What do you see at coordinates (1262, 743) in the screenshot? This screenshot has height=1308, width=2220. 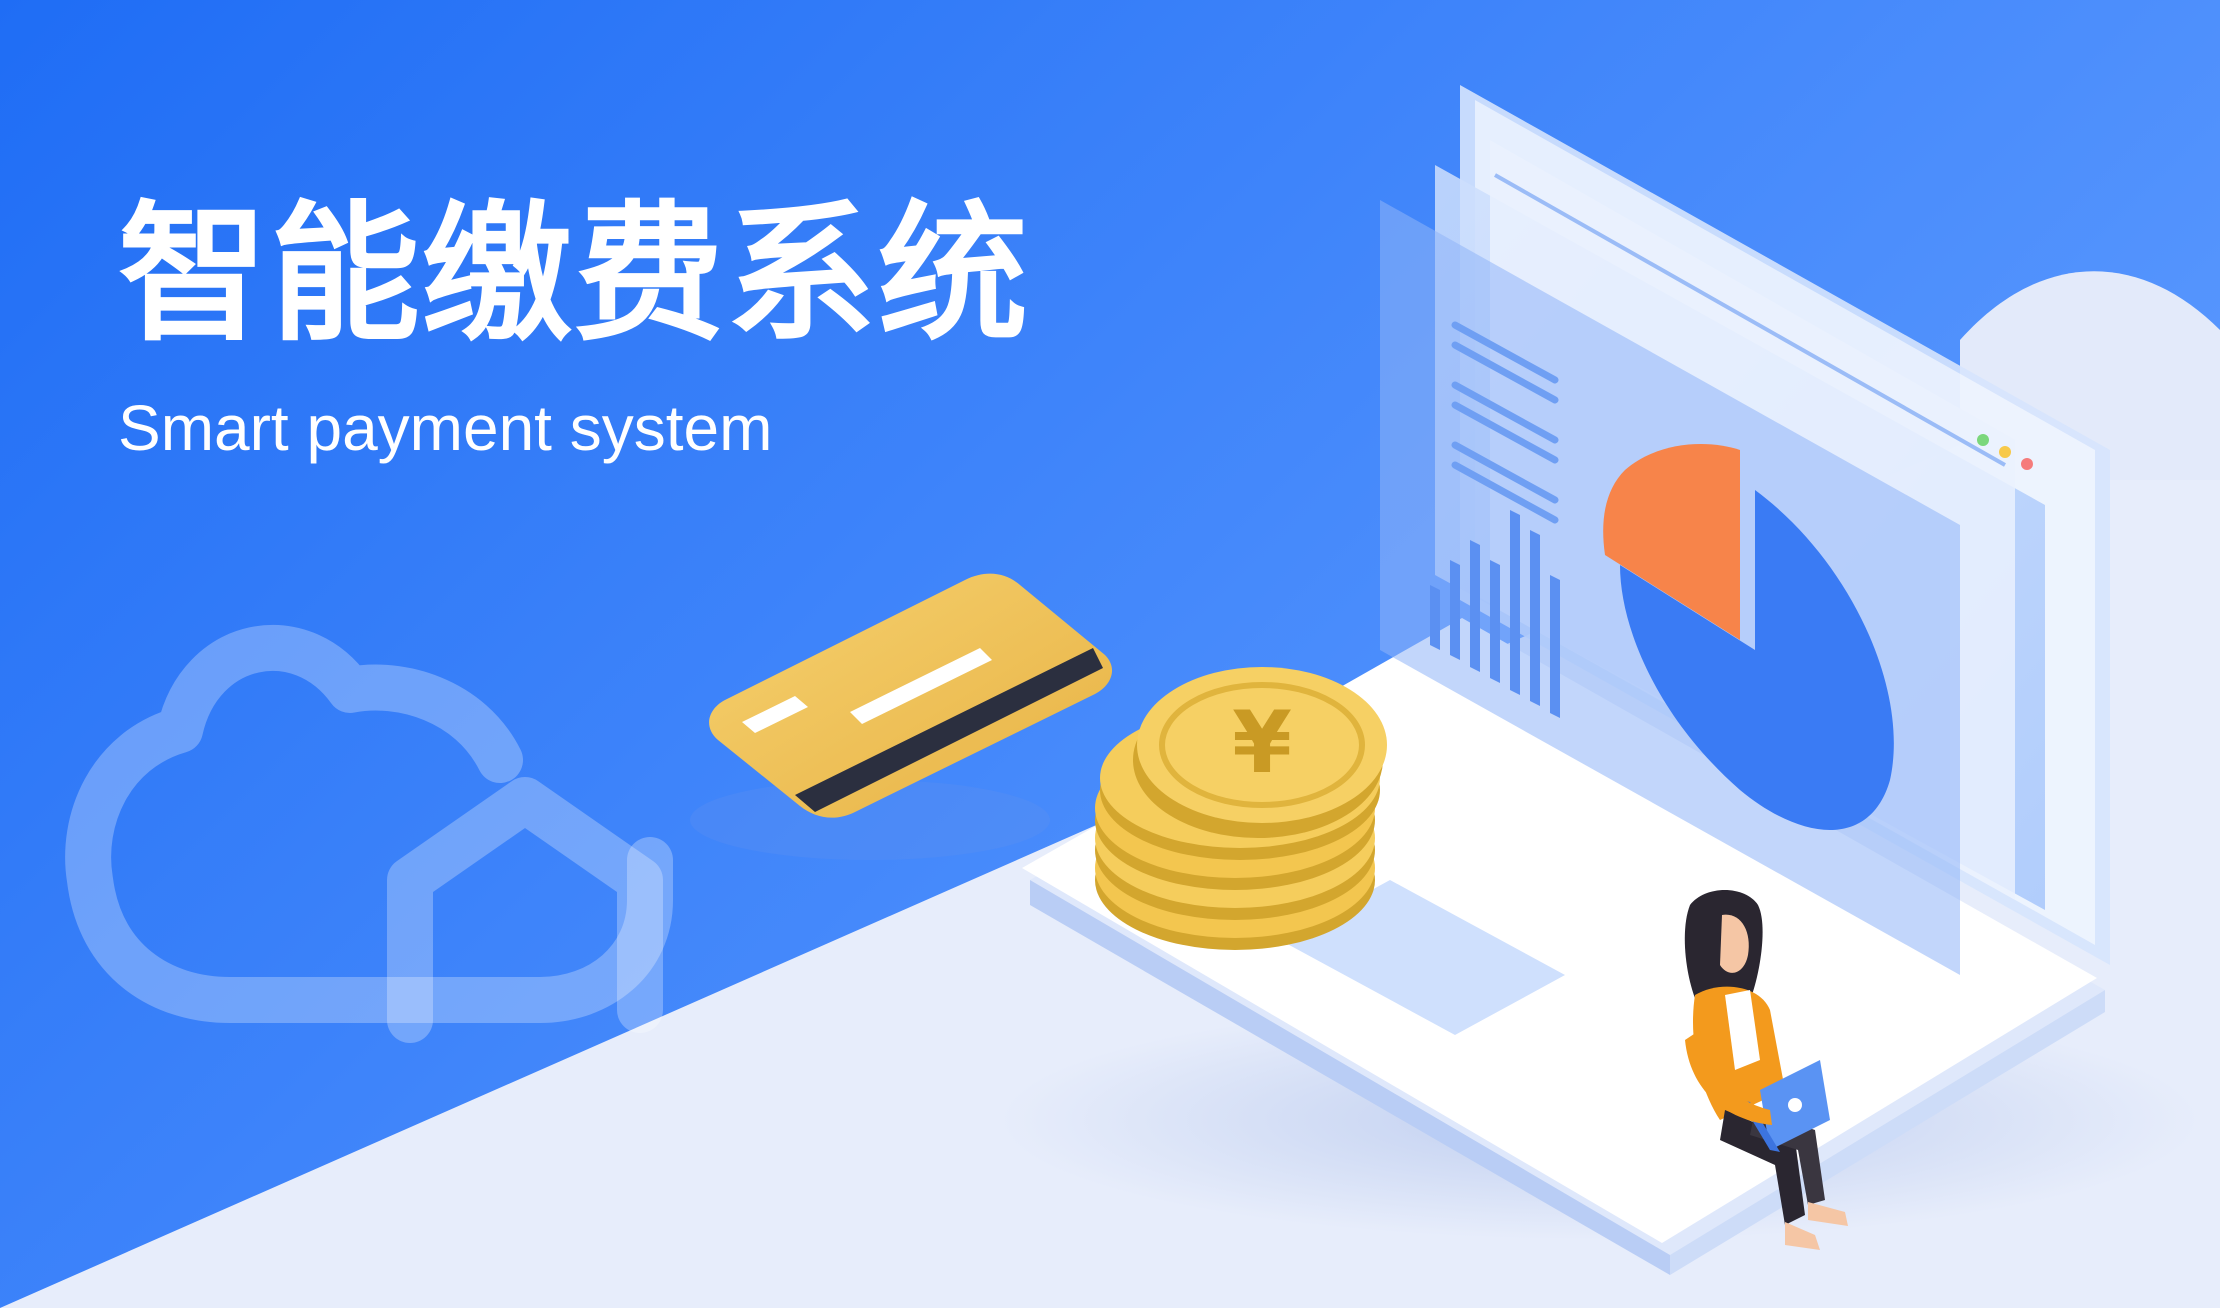 I see `coin-symbol: ¥` at bounding box center [1262, 743].